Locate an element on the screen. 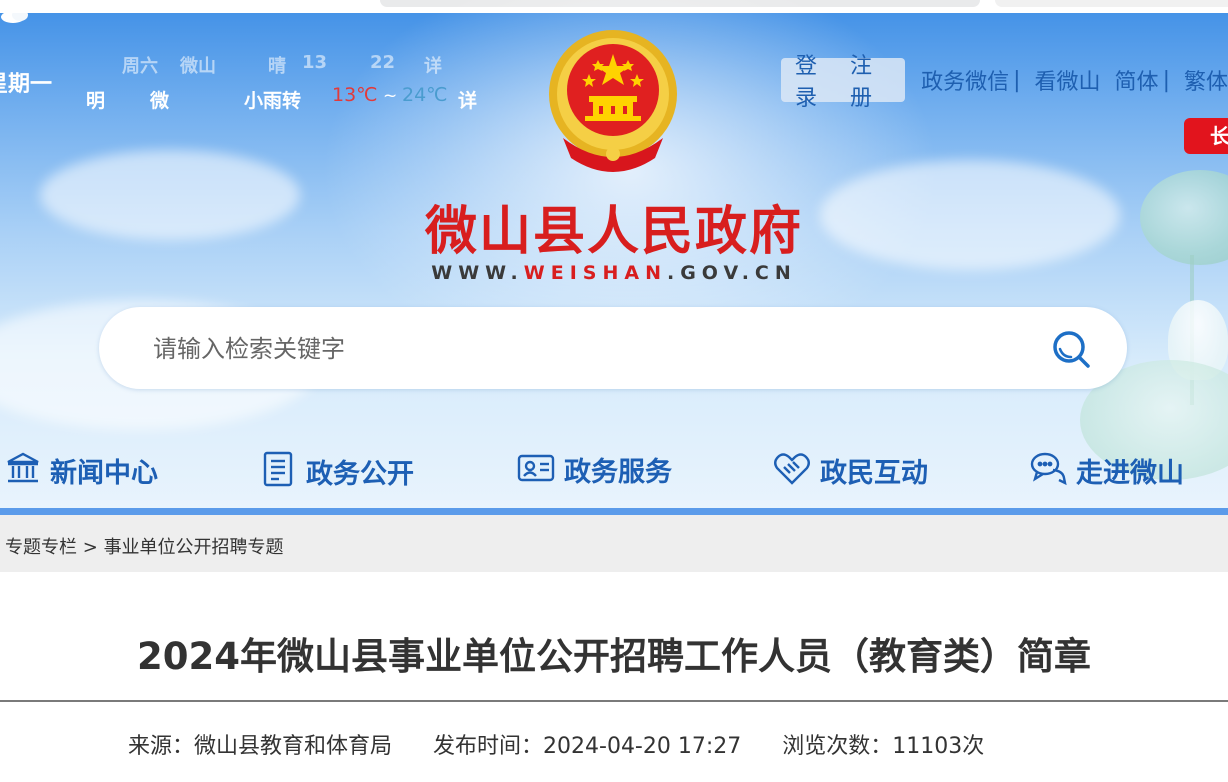 The image size is (1228, 782). site-title: 微山县人民政府 is located at coordinates (613, 231).